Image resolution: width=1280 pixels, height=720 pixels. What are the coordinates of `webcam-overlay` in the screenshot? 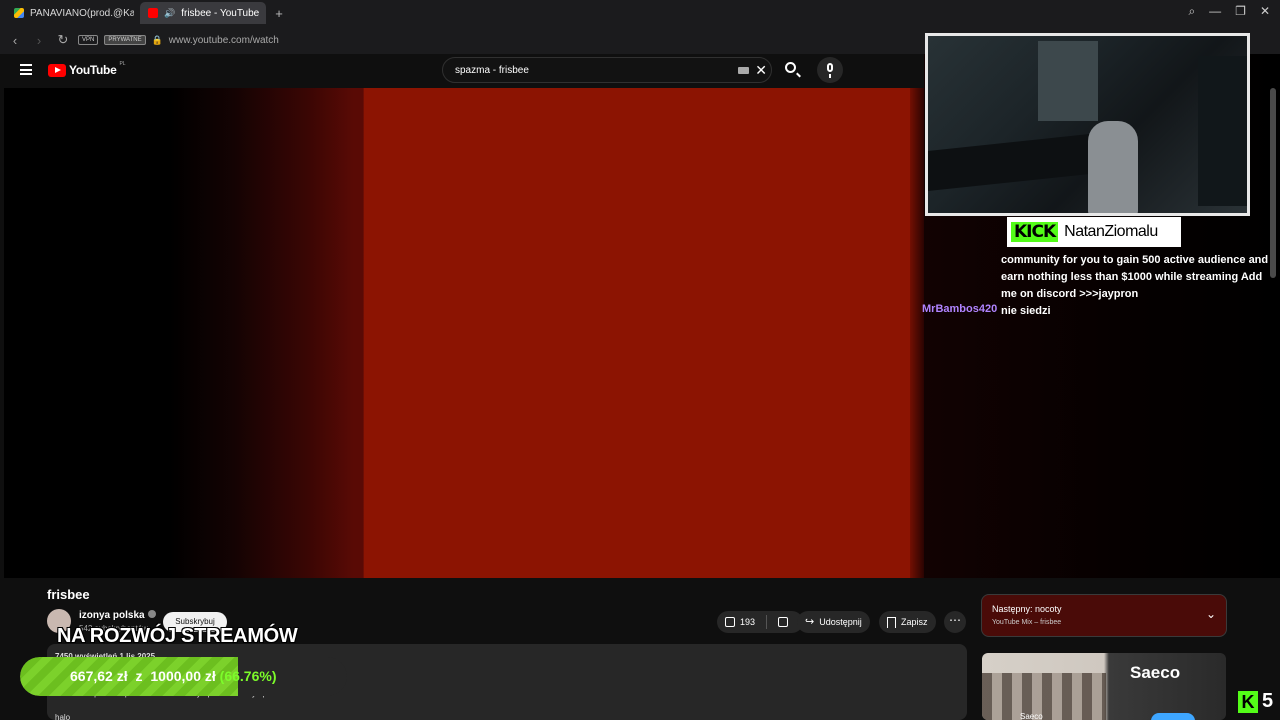 It's located at (1087, 124).